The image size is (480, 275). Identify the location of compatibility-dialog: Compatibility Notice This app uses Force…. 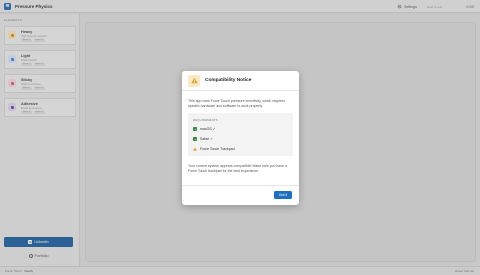
(240, 138).